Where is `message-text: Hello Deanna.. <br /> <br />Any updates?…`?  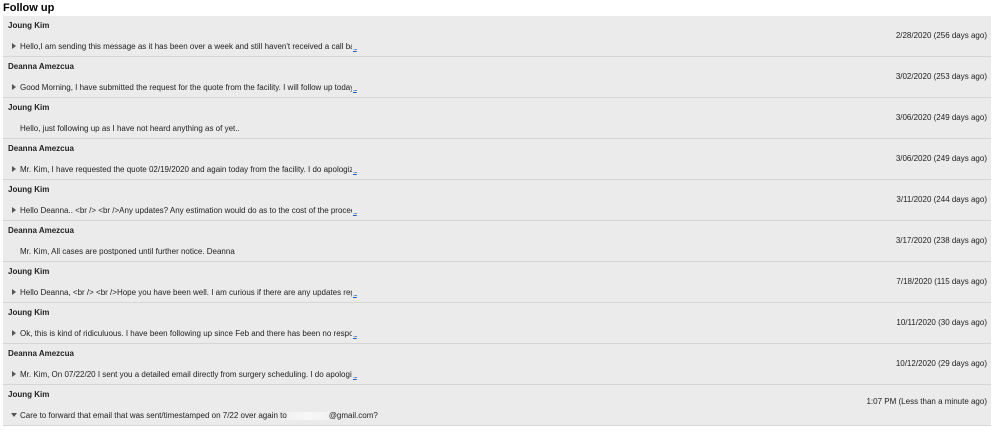 message-text: Hello Deanna.. <br /> <br />Any updates?… is located at coordinates (186, 210).